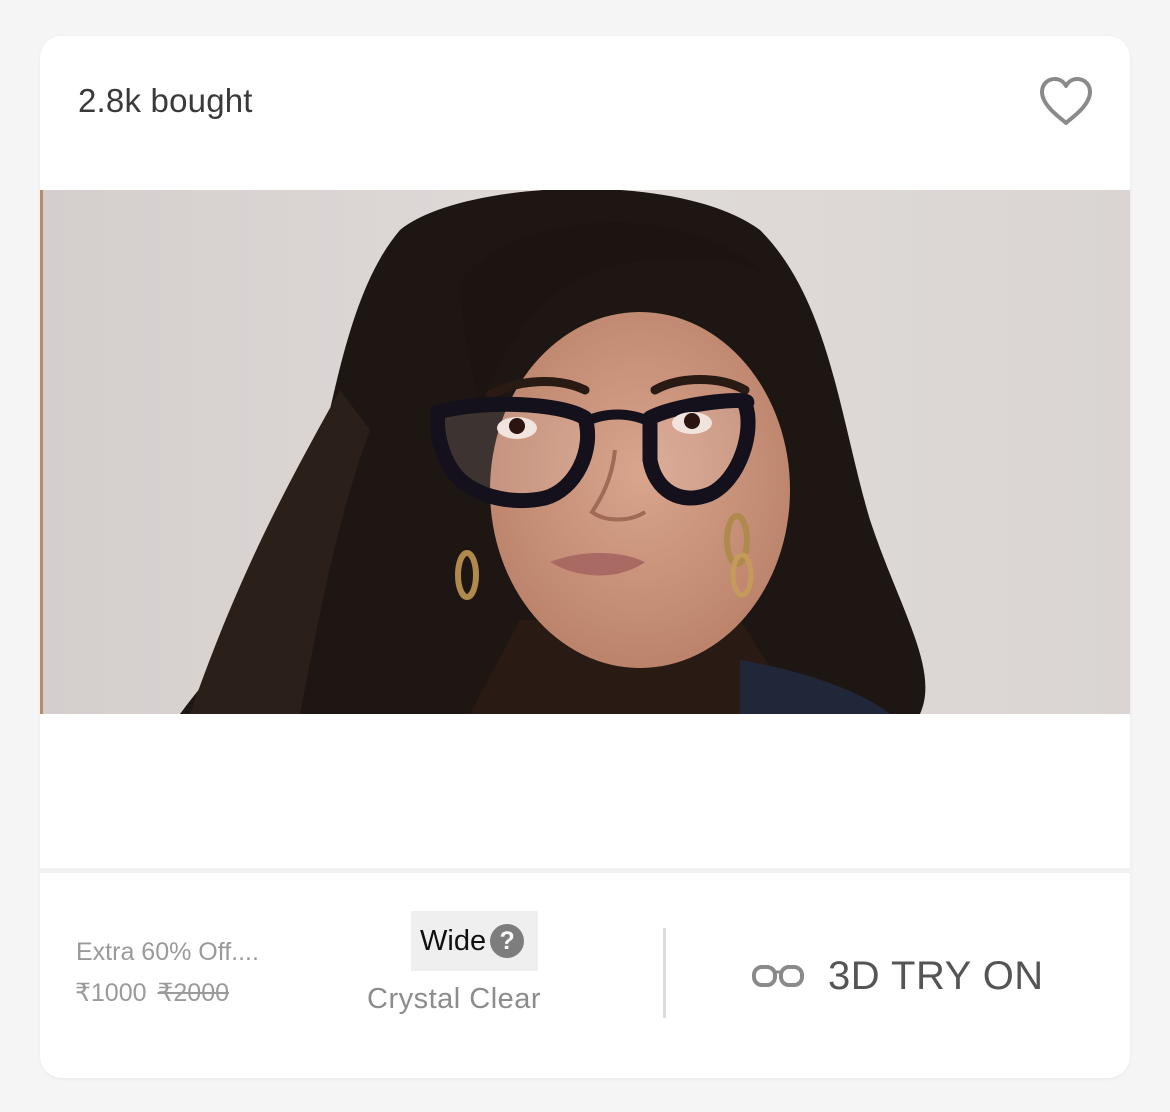 This screenshot has width=1170, height=1112. I want to click on 3d-try-on-button: 3D TRY ON, so click(898, 976).